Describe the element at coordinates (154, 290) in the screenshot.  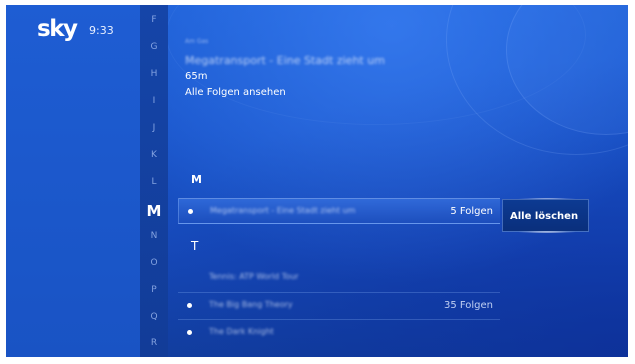
I see `alpha-letter-p: P` at that location.